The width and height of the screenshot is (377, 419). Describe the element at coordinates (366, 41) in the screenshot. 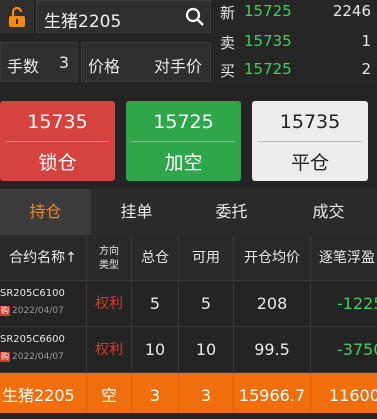

I see `quote-volume: 1` at that location.